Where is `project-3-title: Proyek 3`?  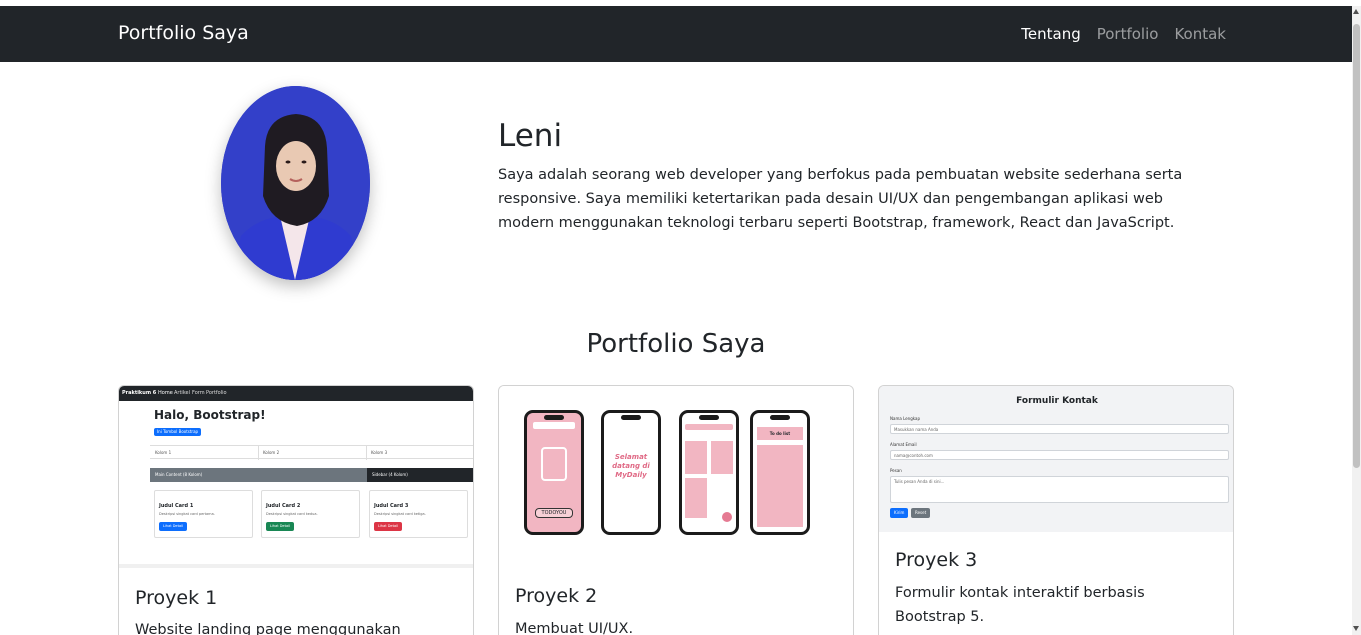
project-3-title: Proyek 3 is located at coordinates (936, 560).